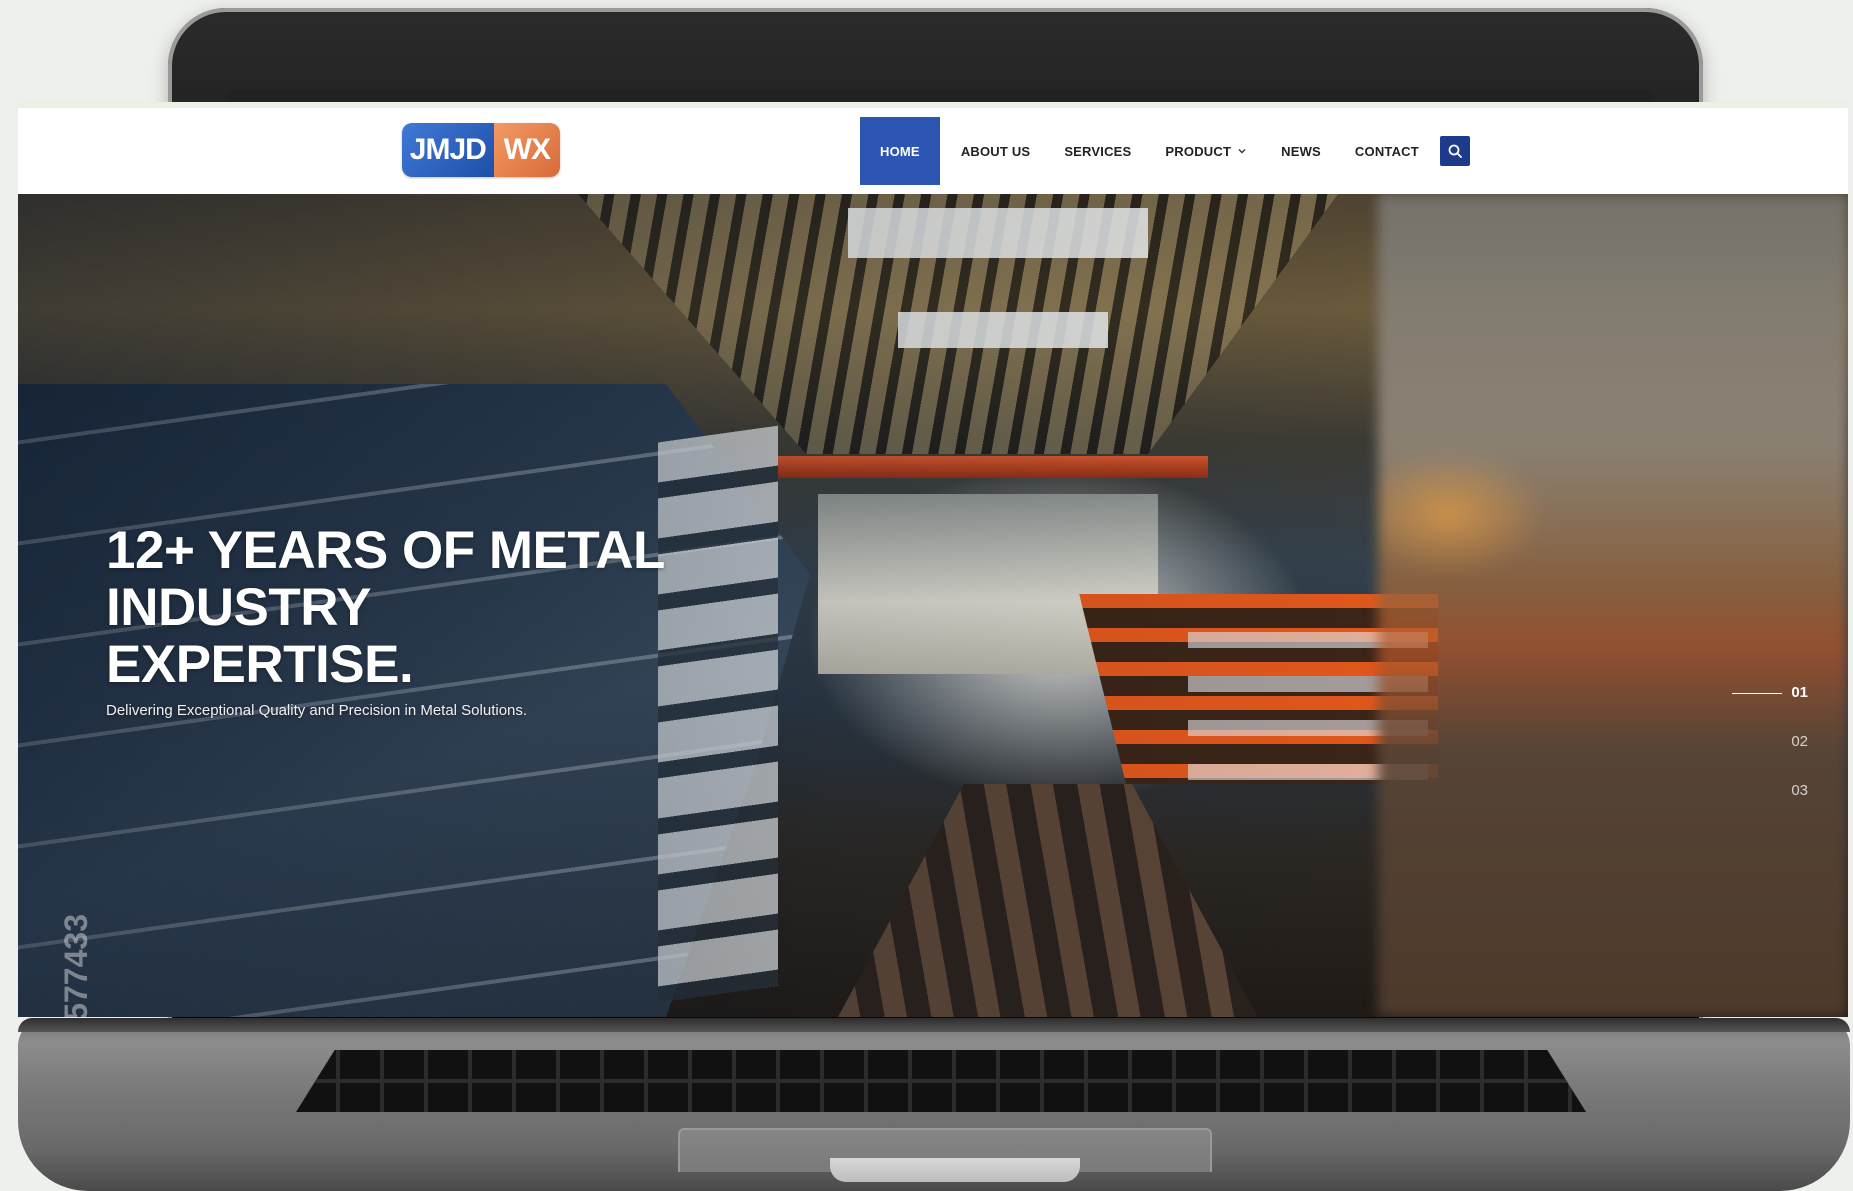 This screenshot has width=1853, height=1191. I want to click on slide-indicators: 01 02 03, so click(1748, 757).